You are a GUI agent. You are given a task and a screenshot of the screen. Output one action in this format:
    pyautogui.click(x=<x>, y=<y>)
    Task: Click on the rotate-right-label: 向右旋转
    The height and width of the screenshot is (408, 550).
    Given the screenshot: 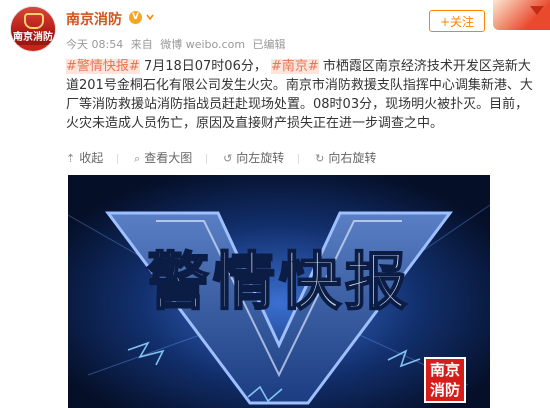 What is the action you would take?
    pyautogui.click(x=352, y=158)
    